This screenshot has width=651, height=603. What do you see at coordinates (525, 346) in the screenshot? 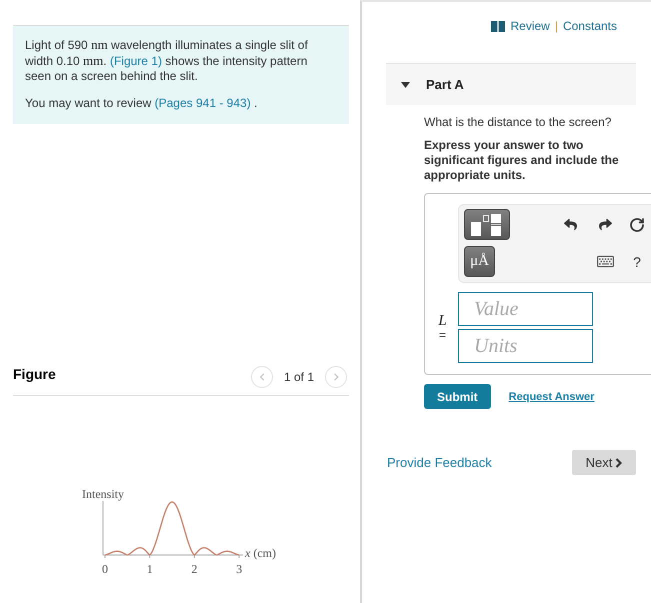
I see `units-field: Units` at bounding box center [525, 346].